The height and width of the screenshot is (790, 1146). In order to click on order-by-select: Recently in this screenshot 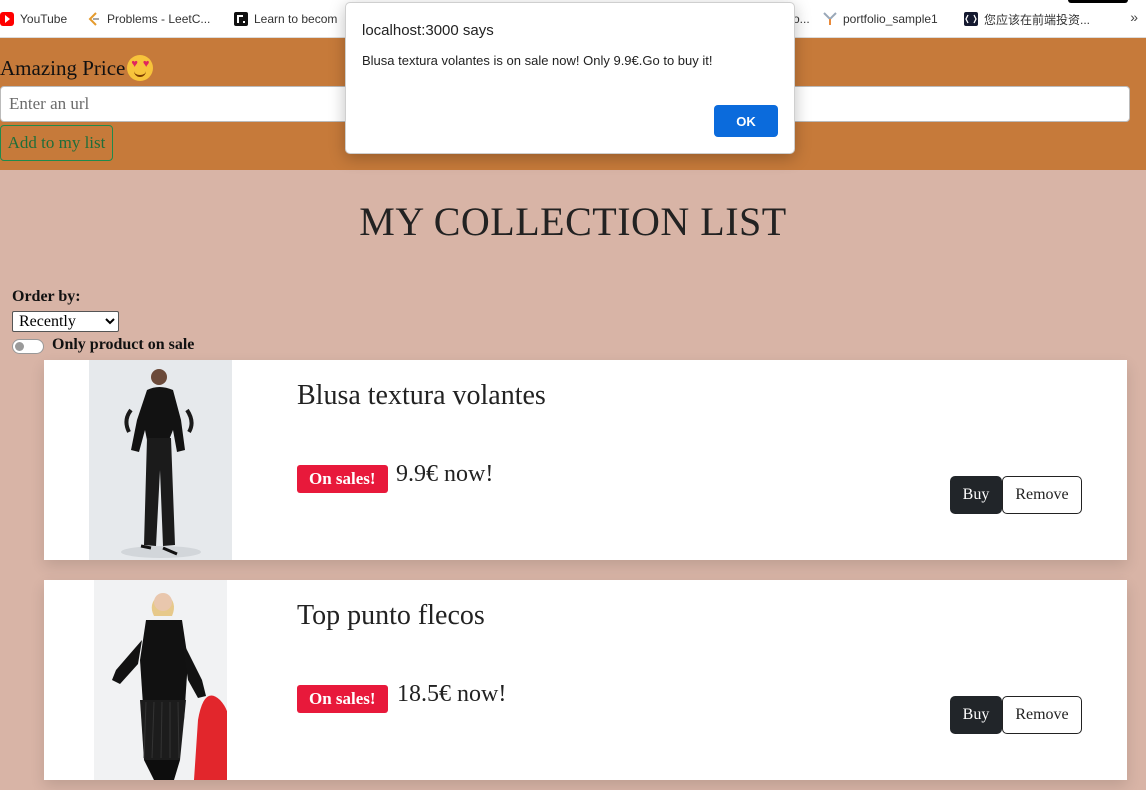, I will do `click(65, 321)`.